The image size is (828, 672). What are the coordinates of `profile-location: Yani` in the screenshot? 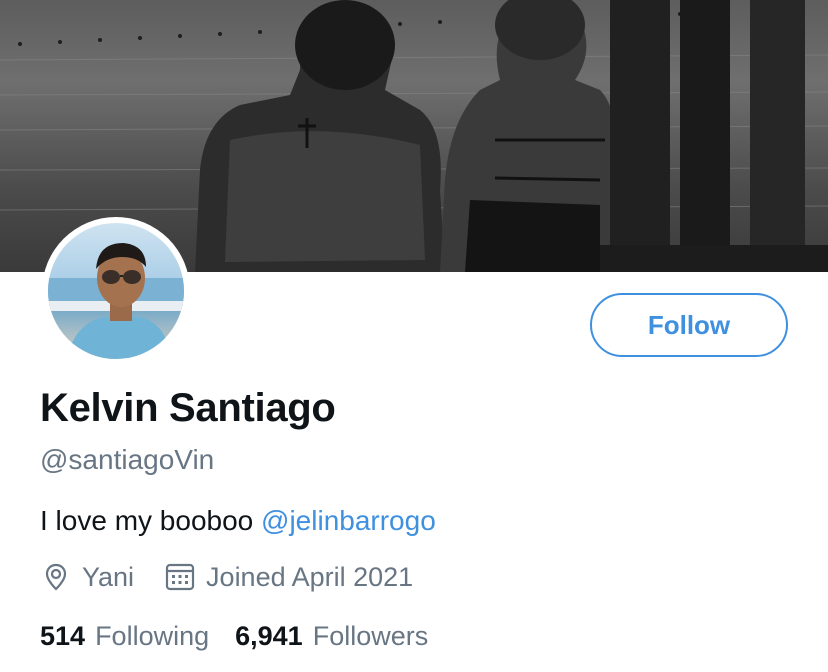 It's located at (87, 577).